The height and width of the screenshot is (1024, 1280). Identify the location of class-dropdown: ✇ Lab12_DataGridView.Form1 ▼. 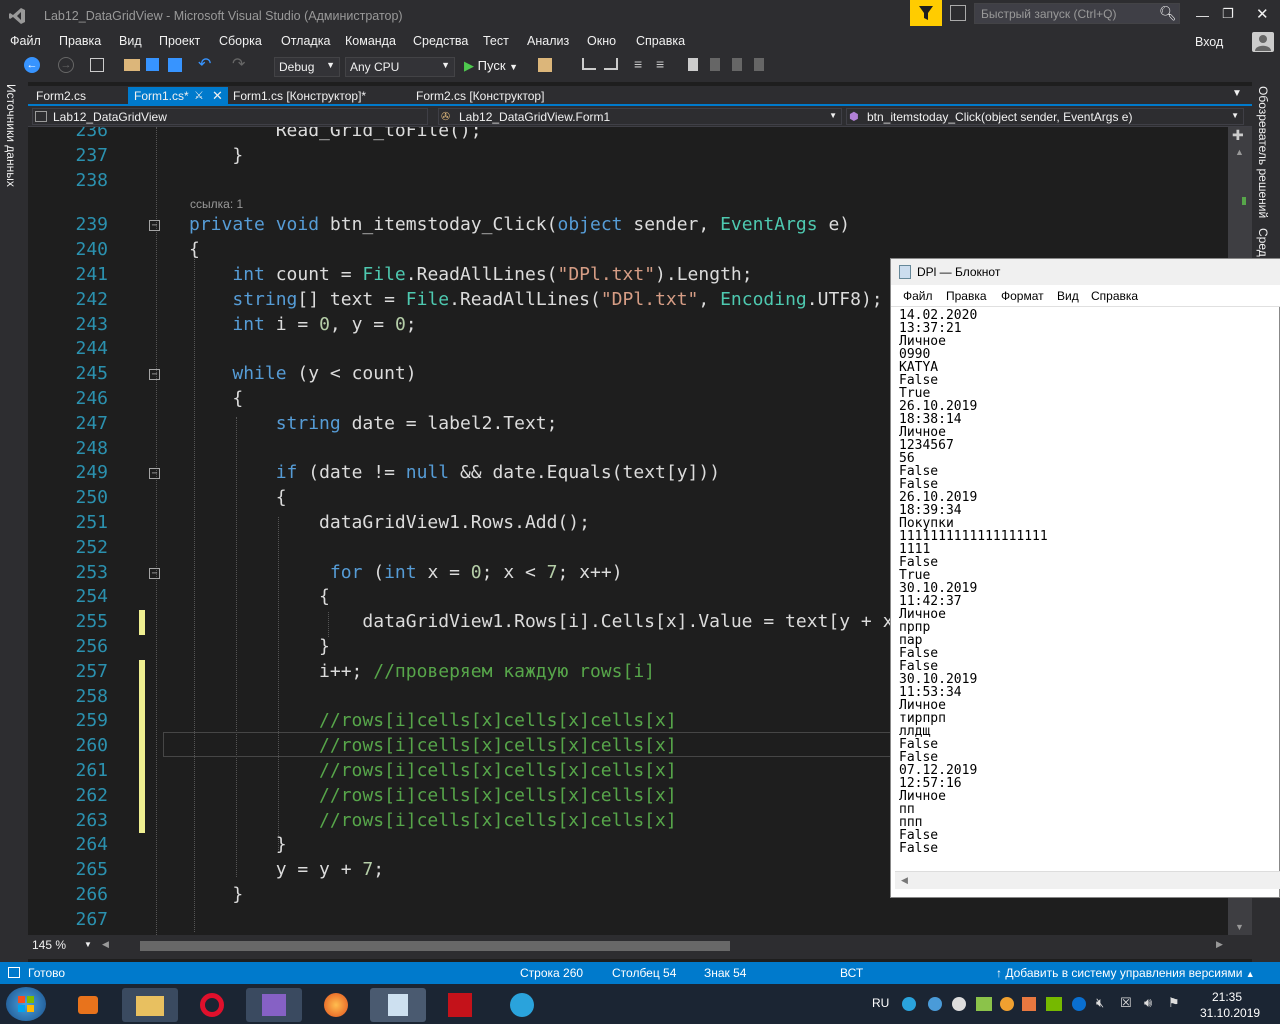
(640, 116).